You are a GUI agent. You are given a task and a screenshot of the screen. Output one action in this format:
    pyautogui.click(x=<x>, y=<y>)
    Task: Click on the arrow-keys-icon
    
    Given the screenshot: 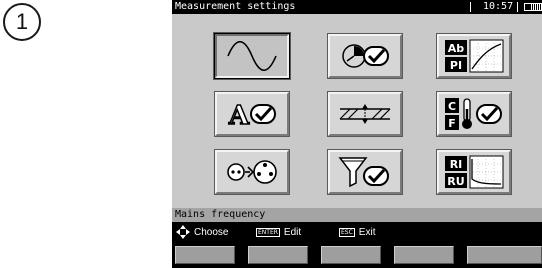 What is the action you would take?
    pyautogui.click(x=183, y=232)
    